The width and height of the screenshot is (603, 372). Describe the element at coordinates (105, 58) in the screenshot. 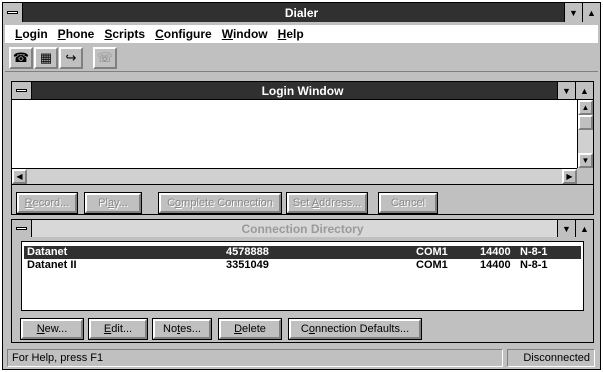

I see `hangup-icon: ☏` at that location.